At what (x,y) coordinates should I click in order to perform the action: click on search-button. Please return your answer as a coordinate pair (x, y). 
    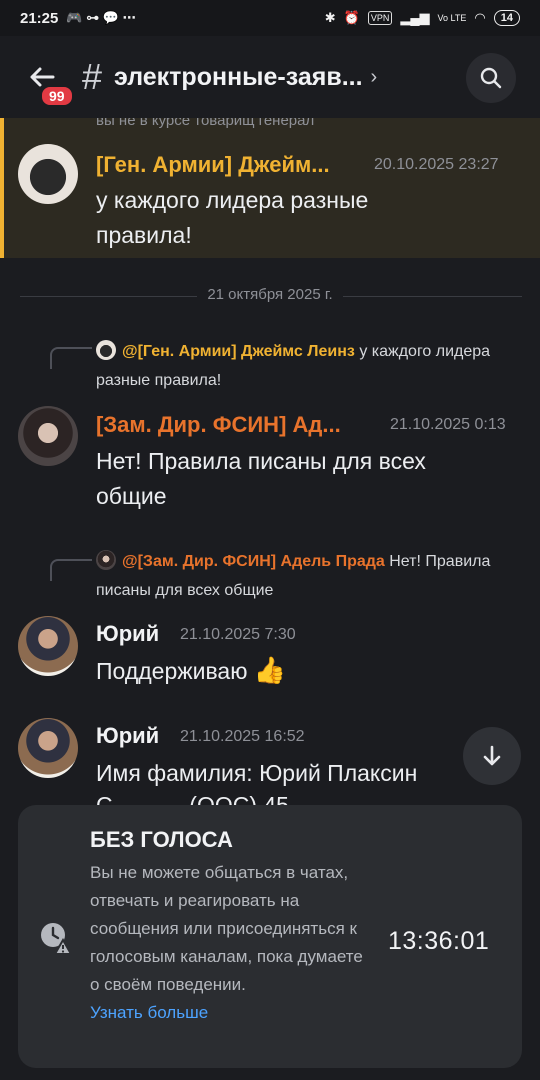
    Looking at the image, I should click on (491, 78).